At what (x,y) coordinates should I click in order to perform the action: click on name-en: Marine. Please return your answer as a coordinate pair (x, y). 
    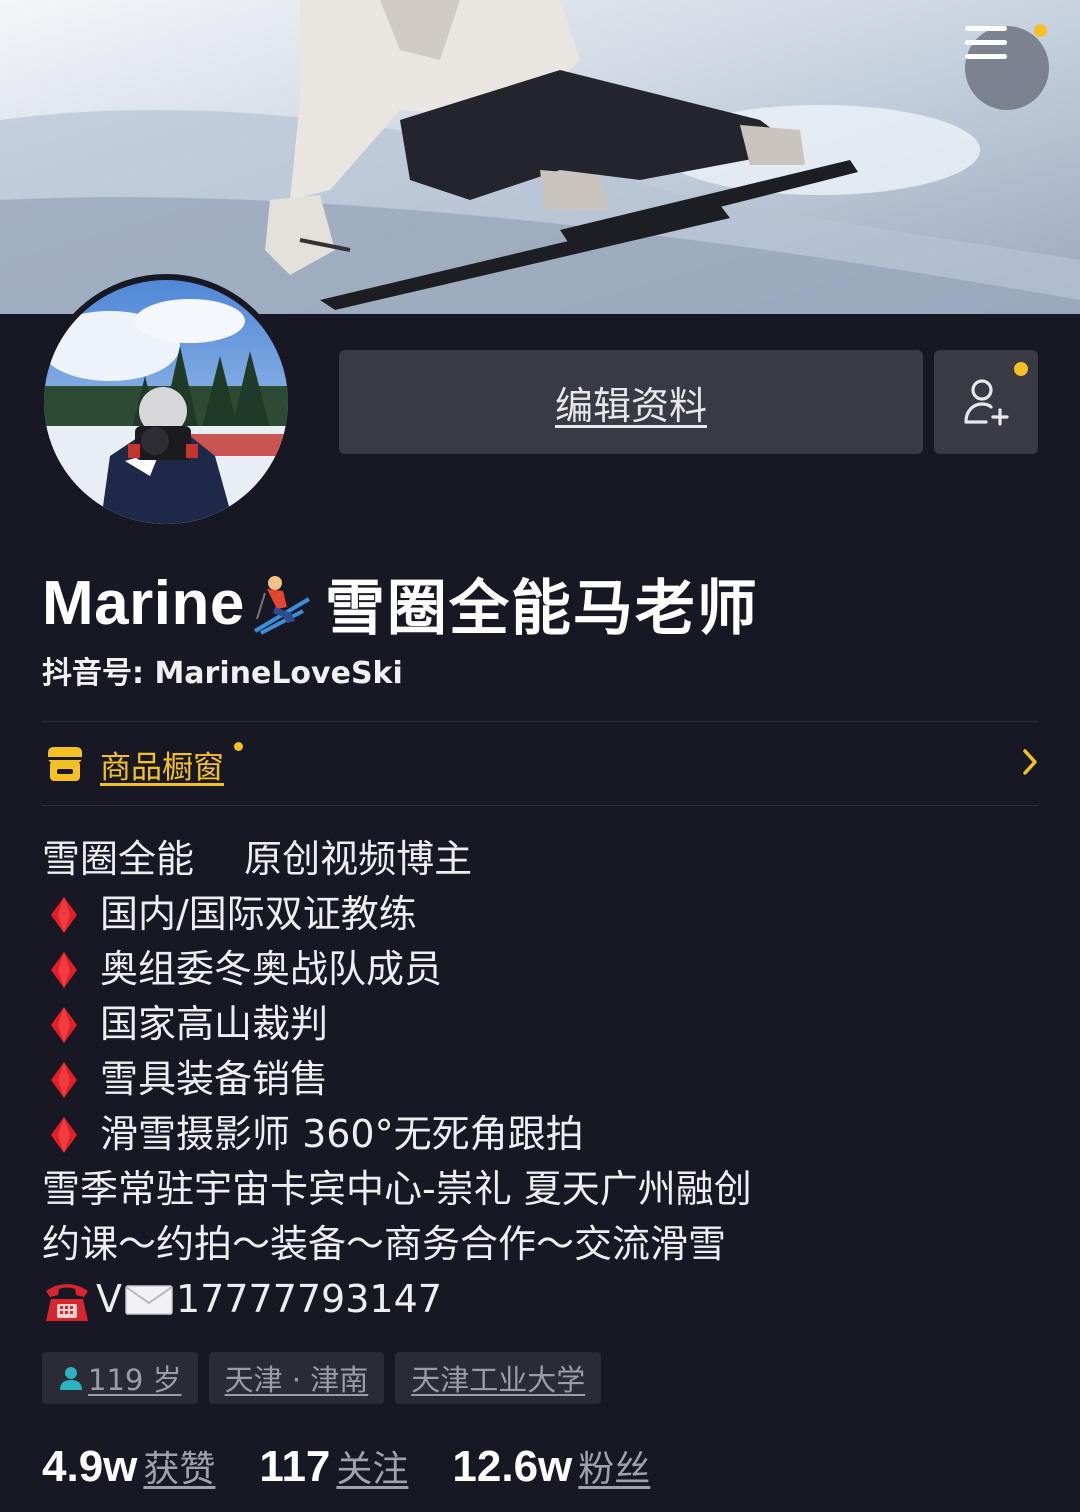
    Looking at the image, I should click on (143, 603).